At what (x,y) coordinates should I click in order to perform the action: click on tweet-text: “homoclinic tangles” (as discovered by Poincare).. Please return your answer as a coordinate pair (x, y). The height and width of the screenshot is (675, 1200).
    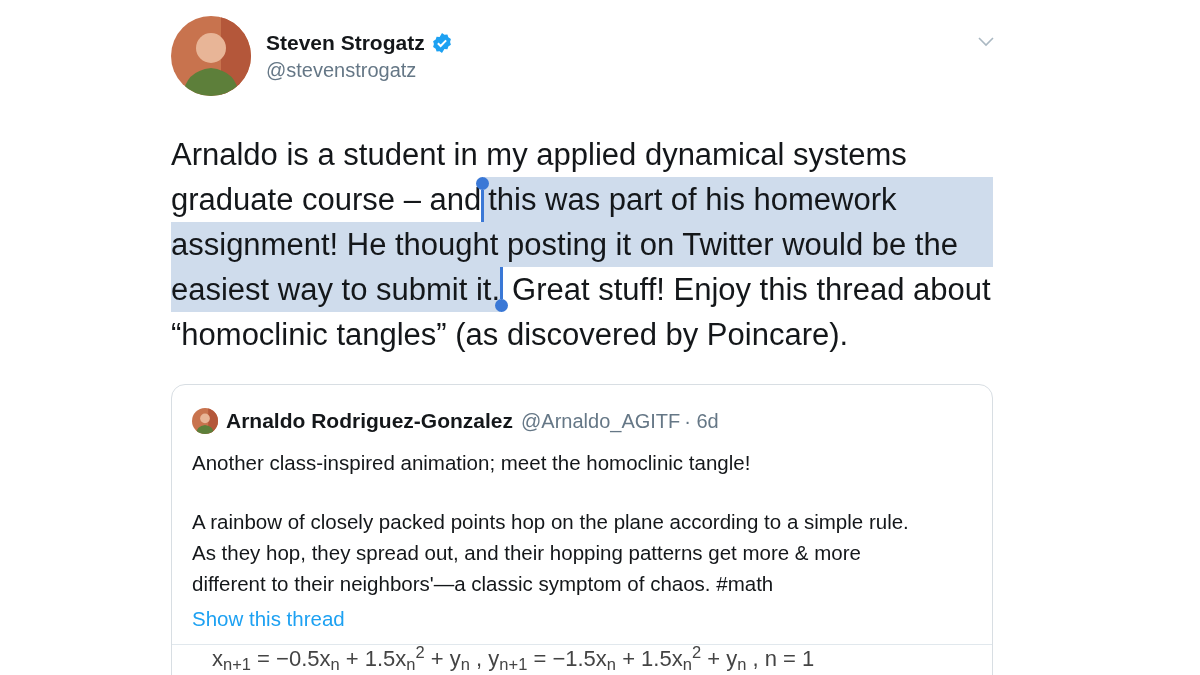
    Looking at the image, I should click on (510, 335).